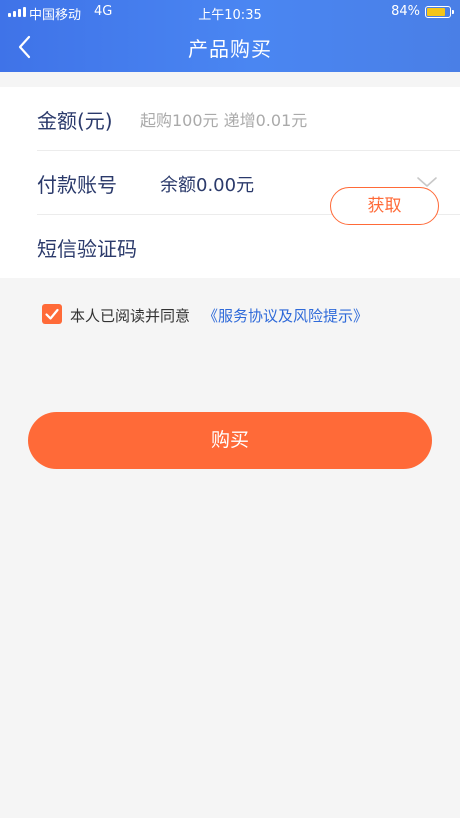  What do you see at coordinates (384, 206) in the screenshot?
I see `get-code-button: 获取` at bounding box center [384, 206].